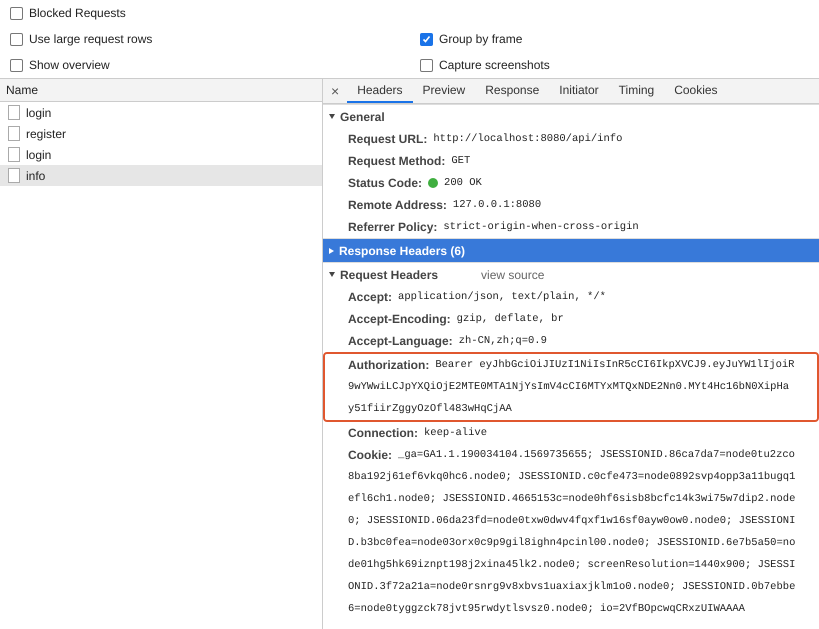  Describe the element at coordinates (90, 39) in the screenshot. I see `option-label: Use large request rows` at that location.